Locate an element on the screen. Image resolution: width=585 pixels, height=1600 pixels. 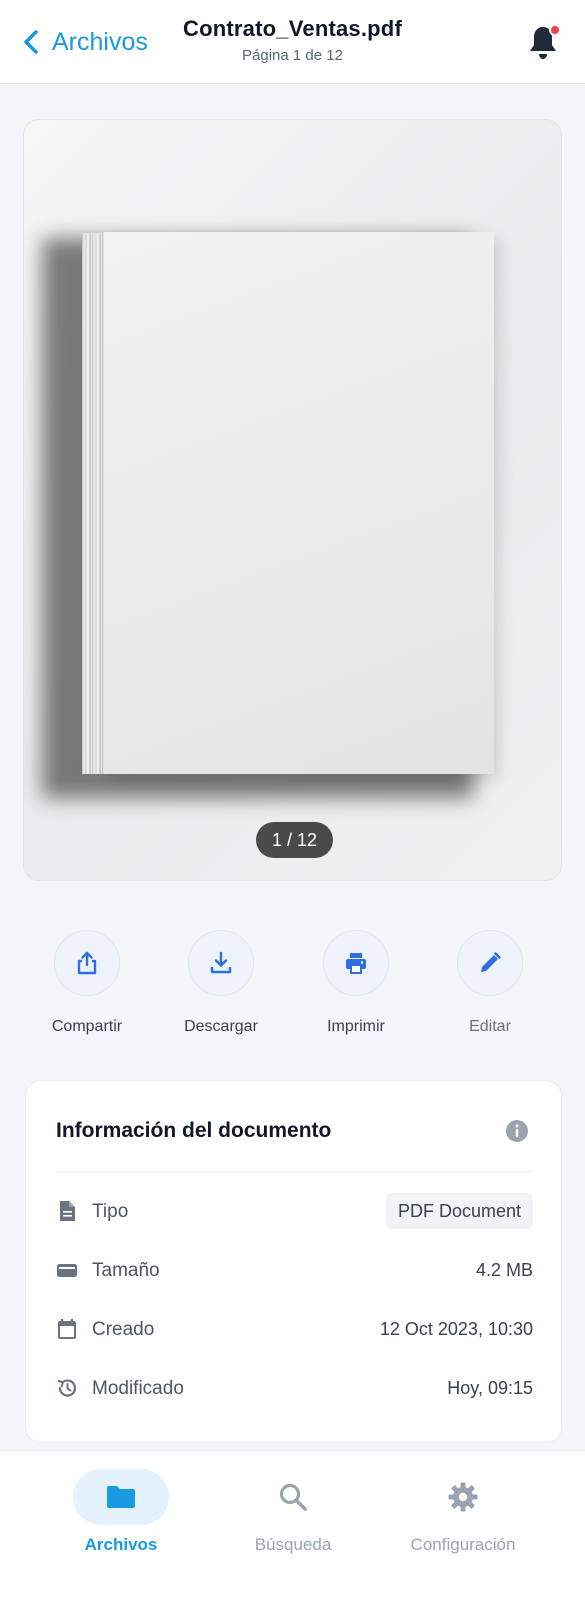
download-label: Descargar is located at coordinates (221, 1026).